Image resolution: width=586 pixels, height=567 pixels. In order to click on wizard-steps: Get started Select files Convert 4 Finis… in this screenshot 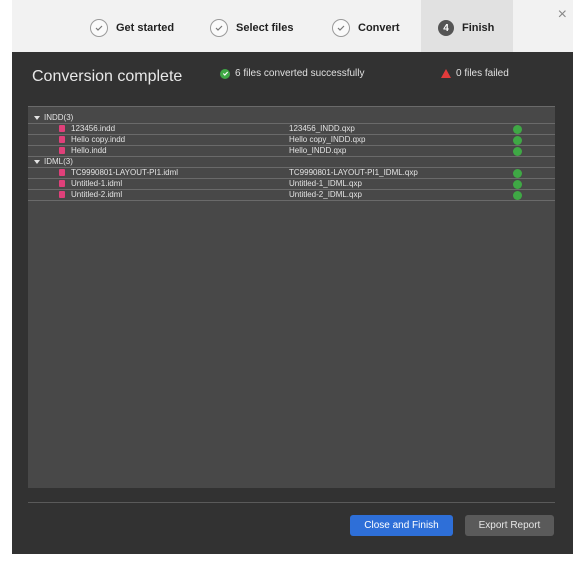, I will do `click(292, 26)`.